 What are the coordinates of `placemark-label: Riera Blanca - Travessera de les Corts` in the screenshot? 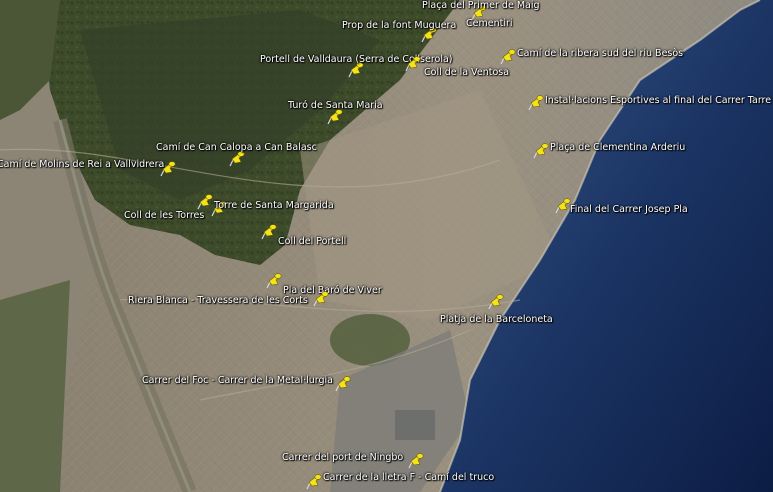 It's located at (218, 300).